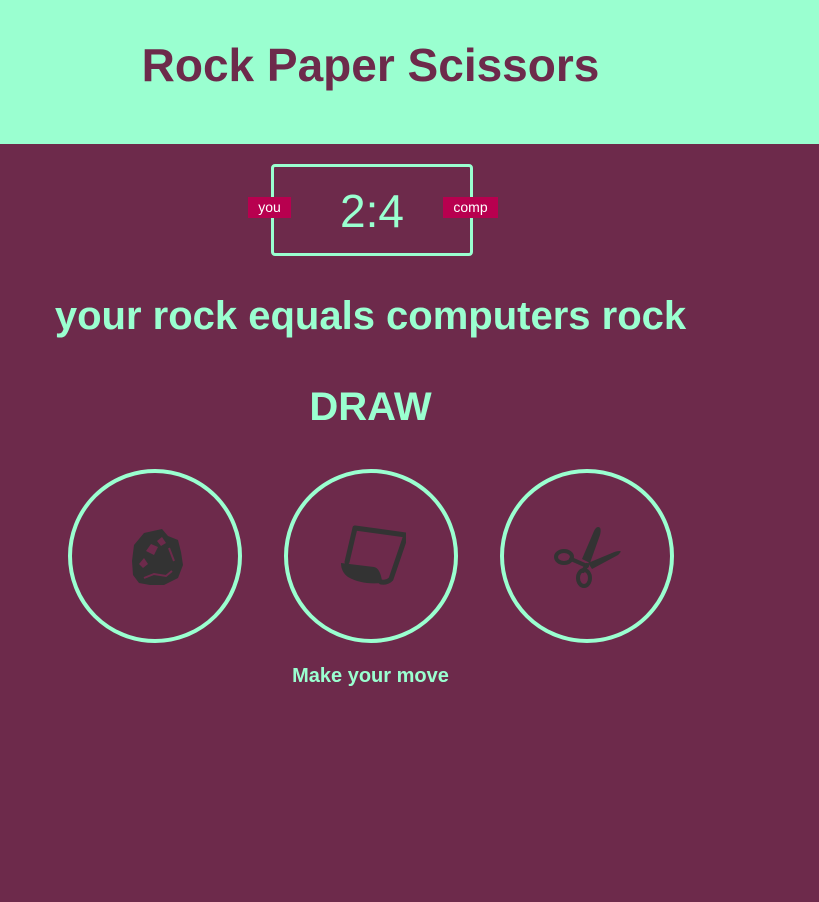 The height and width of the screenshot is (902, 819). Describe the element at coordinates (372, 211) in the screenshot. I see `score-display: 2:4` at that location.